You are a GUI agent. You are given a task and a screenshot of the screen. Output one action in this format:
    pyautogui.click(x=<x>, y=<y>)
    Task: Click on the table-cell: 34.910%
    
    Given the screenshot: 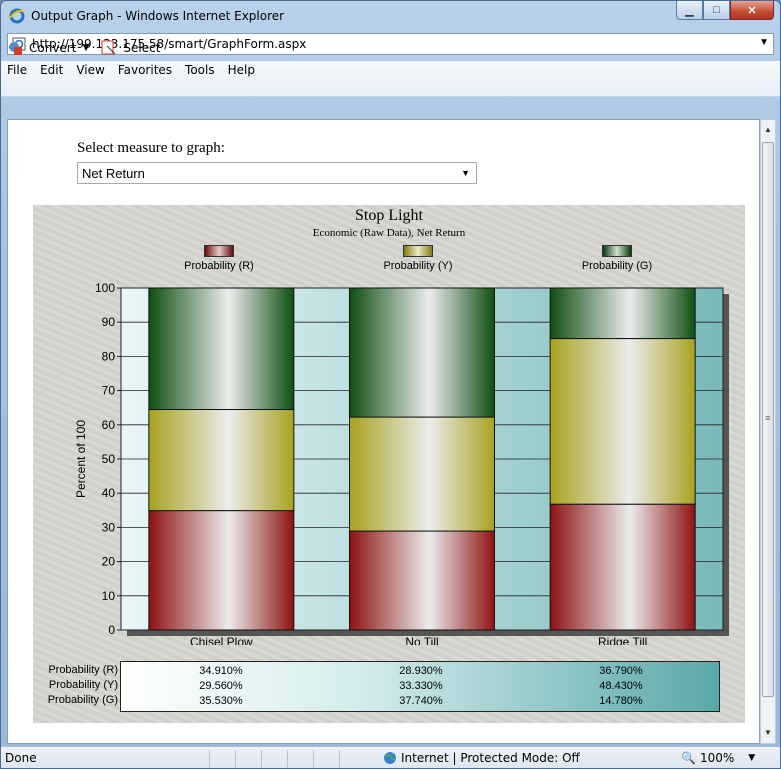 What is the action you would take?
    pyautogui.click(x=221, y=671)
    